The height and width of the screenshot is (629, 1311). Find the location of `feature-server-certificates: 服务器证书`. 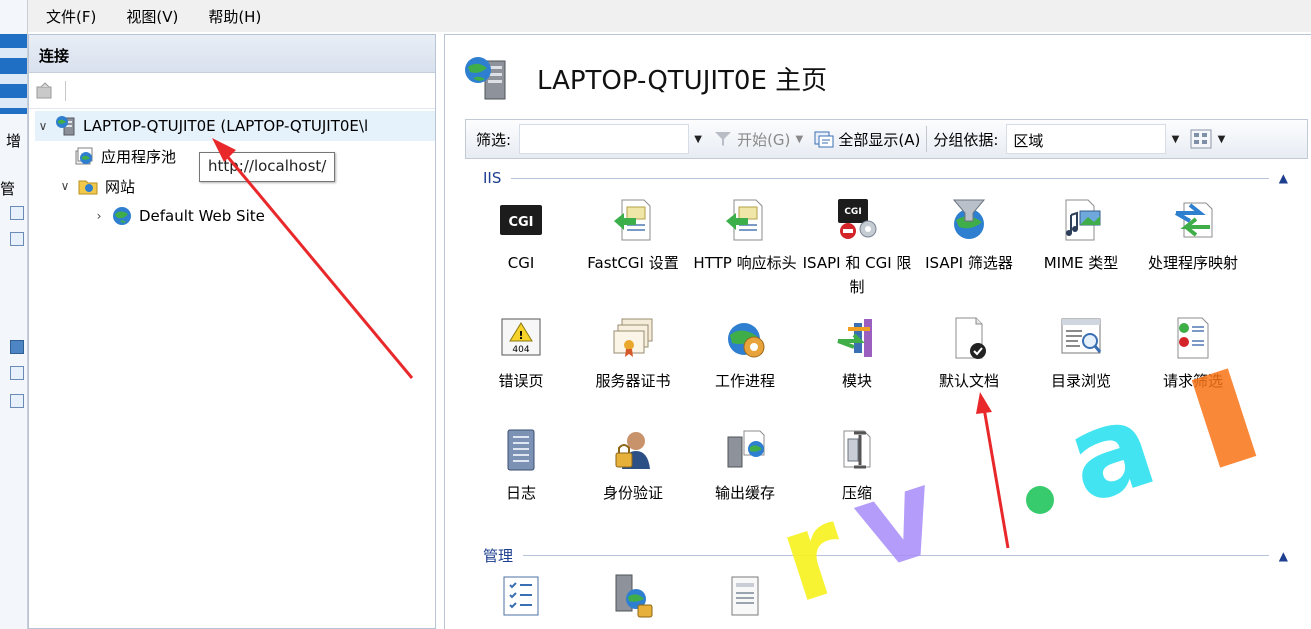

feature-server-certificates: 服务器证书 is located at coordinates (633, 354).